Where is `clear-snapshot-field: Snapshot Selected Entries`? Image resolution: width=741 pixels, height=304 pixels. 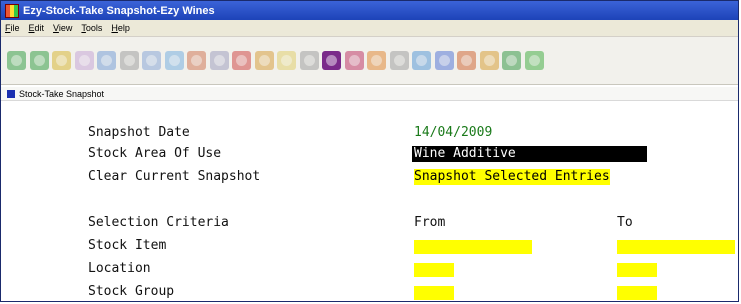
clear-snapshot-field: Snapshot Selected Entries is located at coordinates (512, 177).